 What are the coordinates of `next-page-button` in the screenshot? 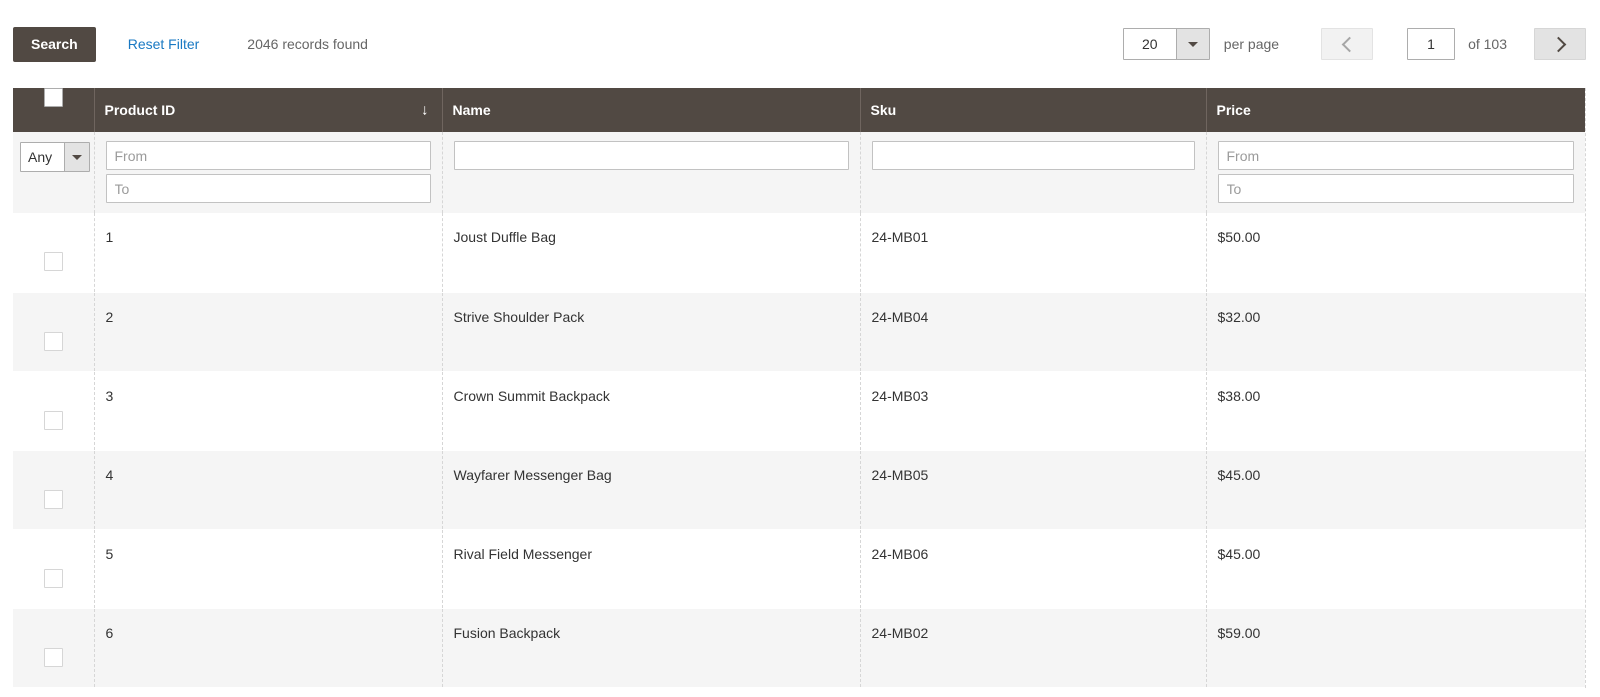 It's located at (1560, 44).